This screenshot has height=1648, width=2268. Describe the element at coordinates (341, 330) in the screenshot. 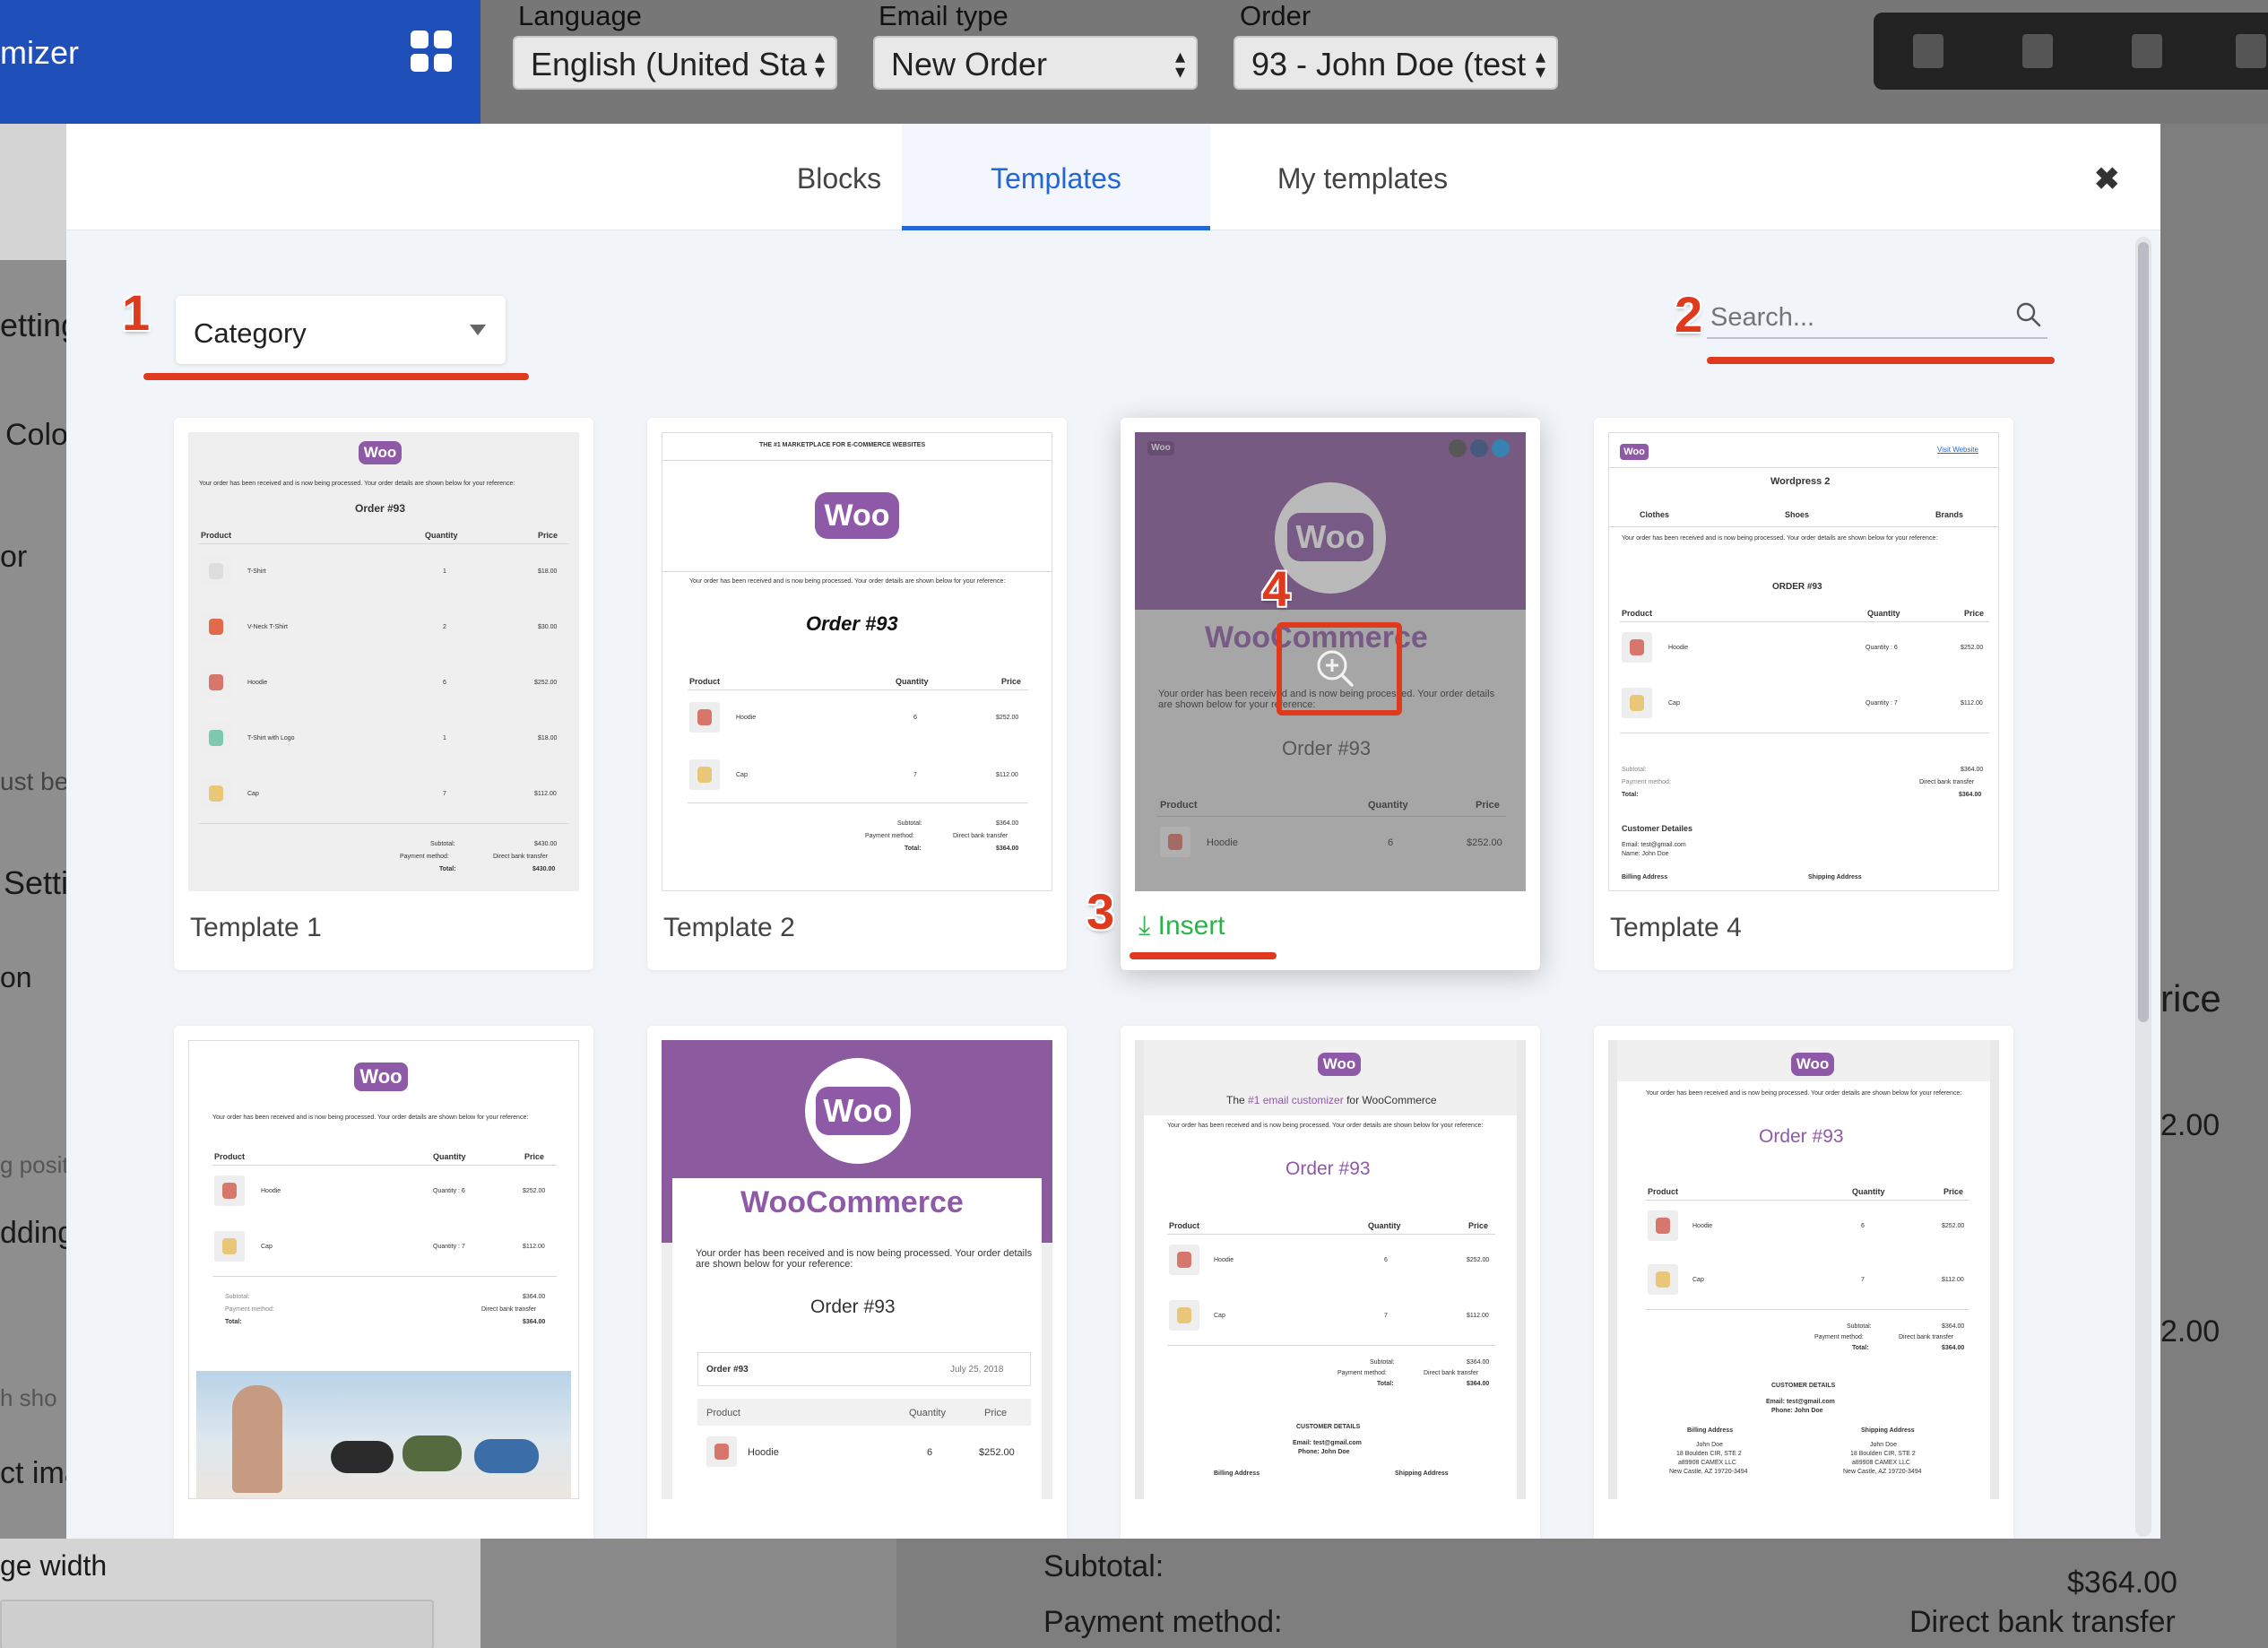

I see `category-dropdown: Category` at that location.